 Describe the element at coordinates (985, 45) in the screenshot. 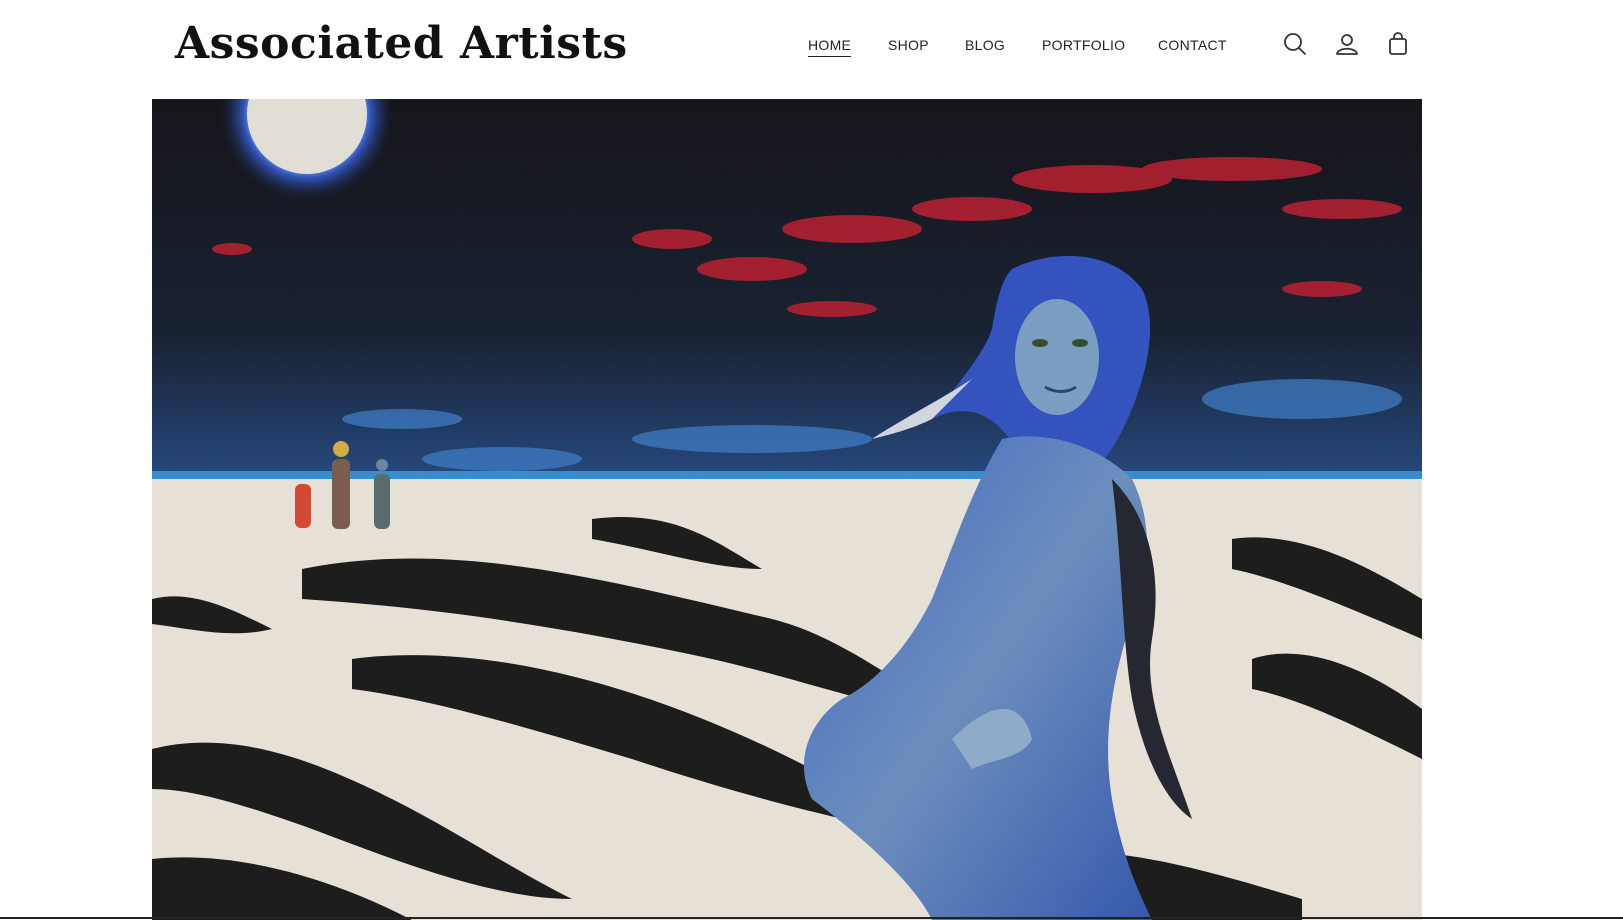

I see `nav-blog: BLOG` at that location.